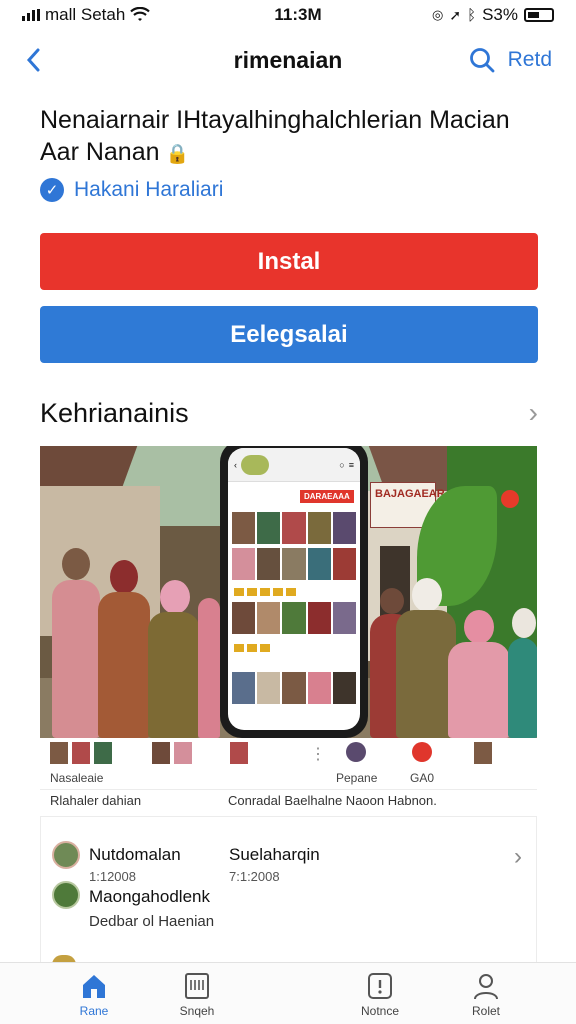 Image resolution: width=576 pixels, height=1024 pixels. Describe the element at coordinates (539, 15) in the screenshot. I see `battery-icon` at that location.